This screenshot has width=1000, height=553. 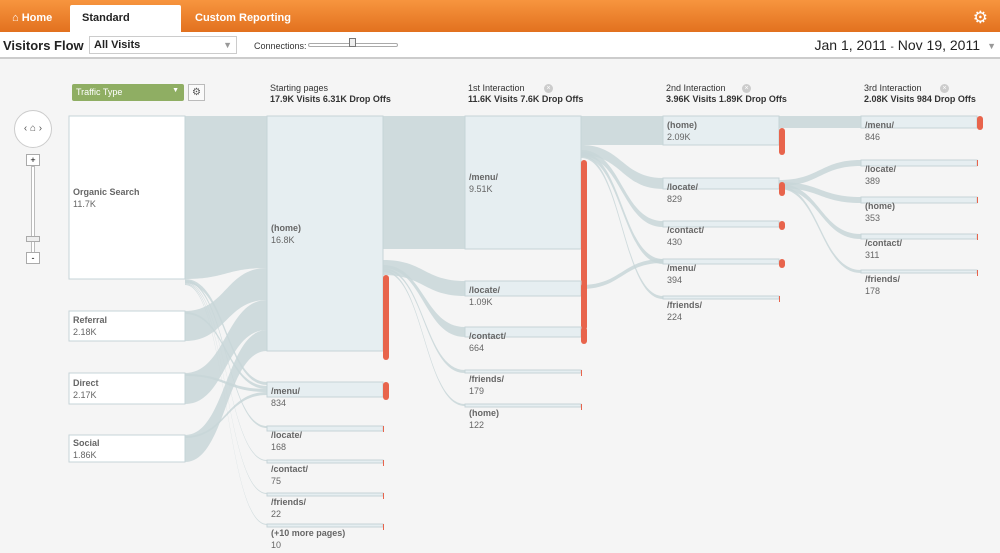 I want to click on node-name: Organic Search, so click(x=106, y=191).